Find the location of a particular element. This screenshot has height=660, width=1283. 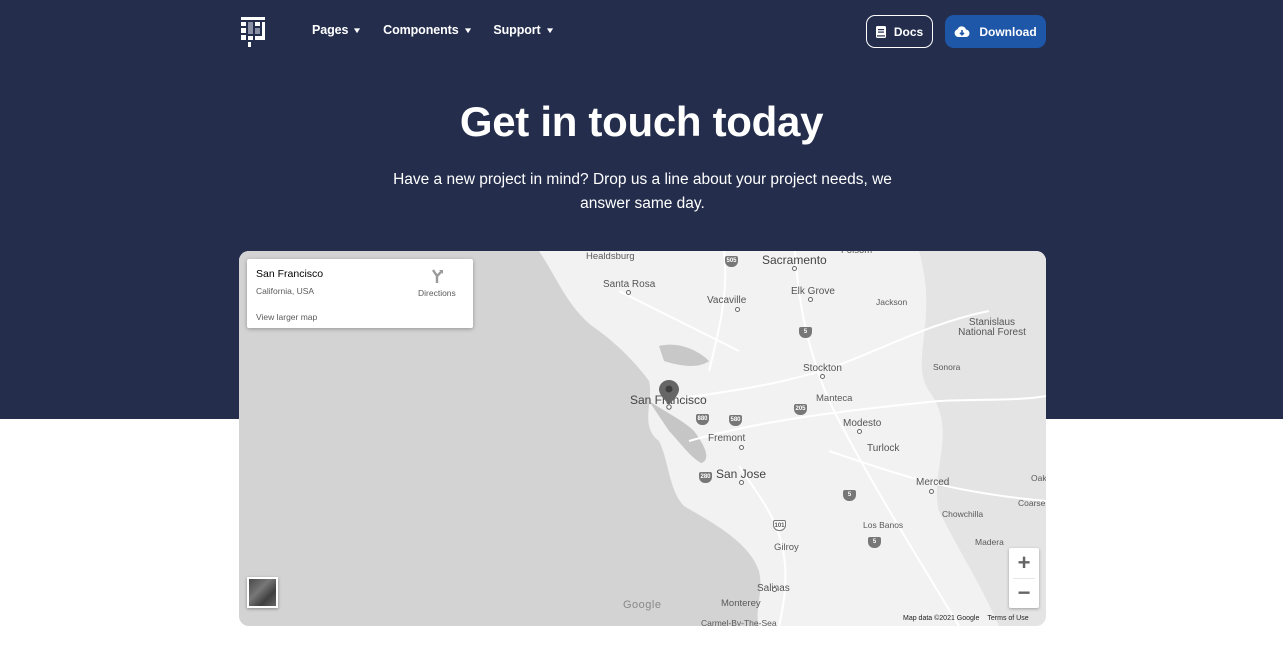

interstate-880-shield: 880 is located at coordinates (702, 419).